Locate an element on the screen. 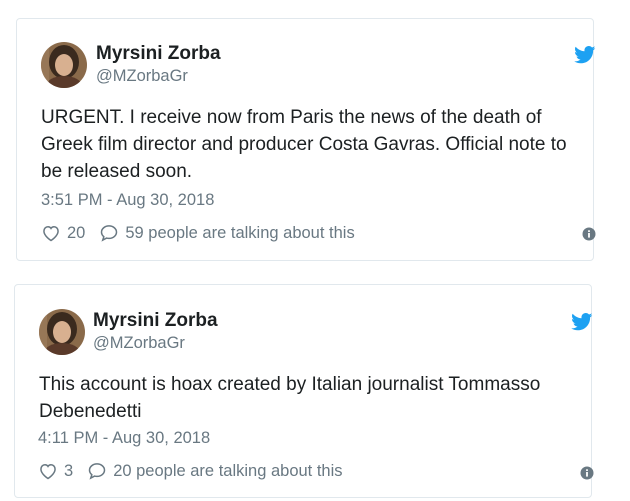 Image resolution: width=630 pixels, height=501 pixels. tweet-timestamp: 3:51 PM - Aug 30, 2018 is located at coordinates (127, 200).